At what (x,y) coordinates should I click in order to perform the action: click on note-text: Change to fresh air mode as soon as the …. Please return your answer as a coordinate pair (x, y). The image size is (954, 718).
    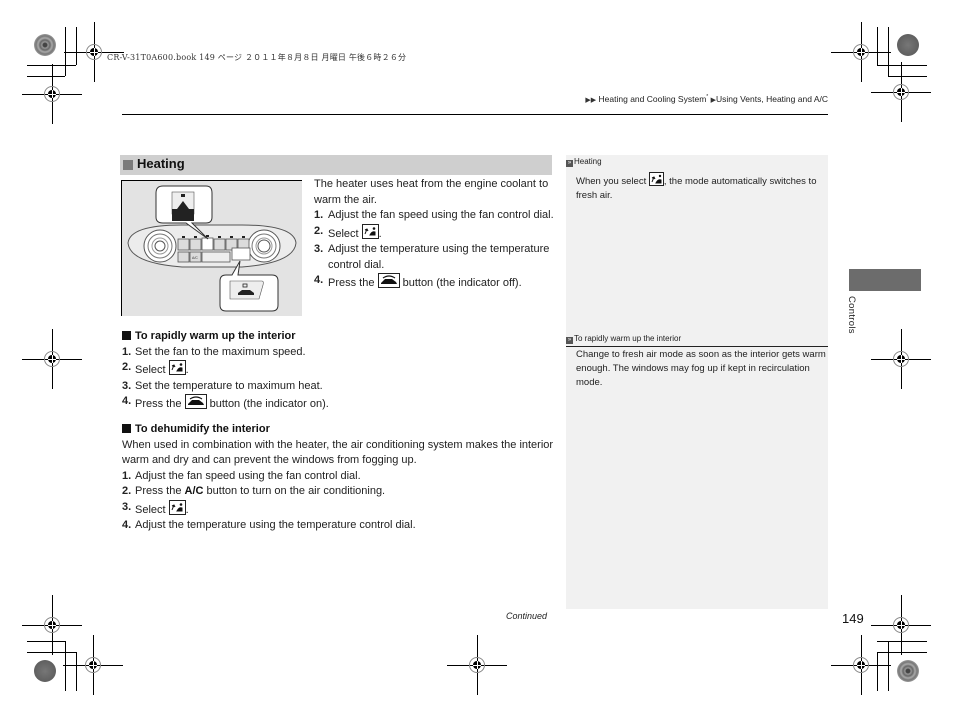
    Looking at the image, I should click on (701, 368).